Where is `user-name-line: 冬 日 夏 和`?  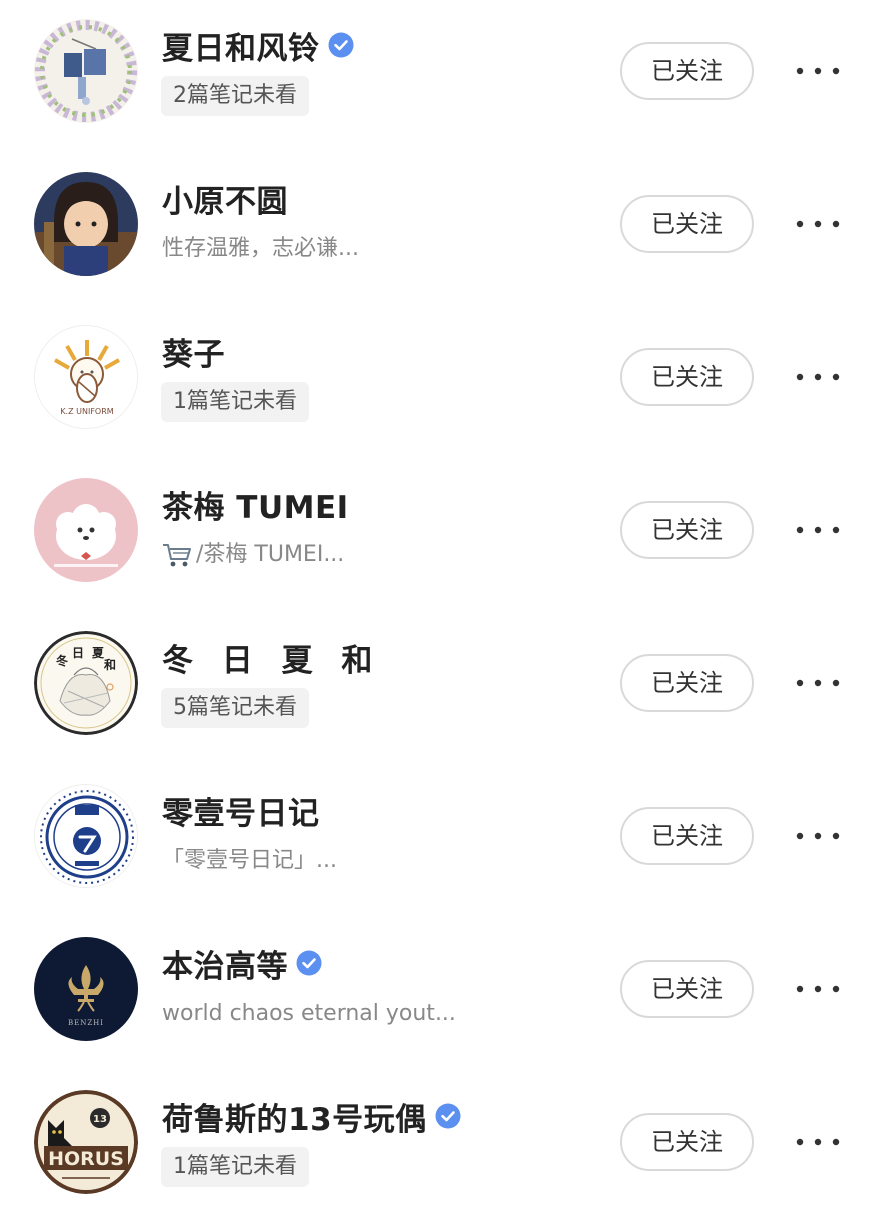 user-name-line: 冬 日 夏 和 is located at coordinates (271, 657).